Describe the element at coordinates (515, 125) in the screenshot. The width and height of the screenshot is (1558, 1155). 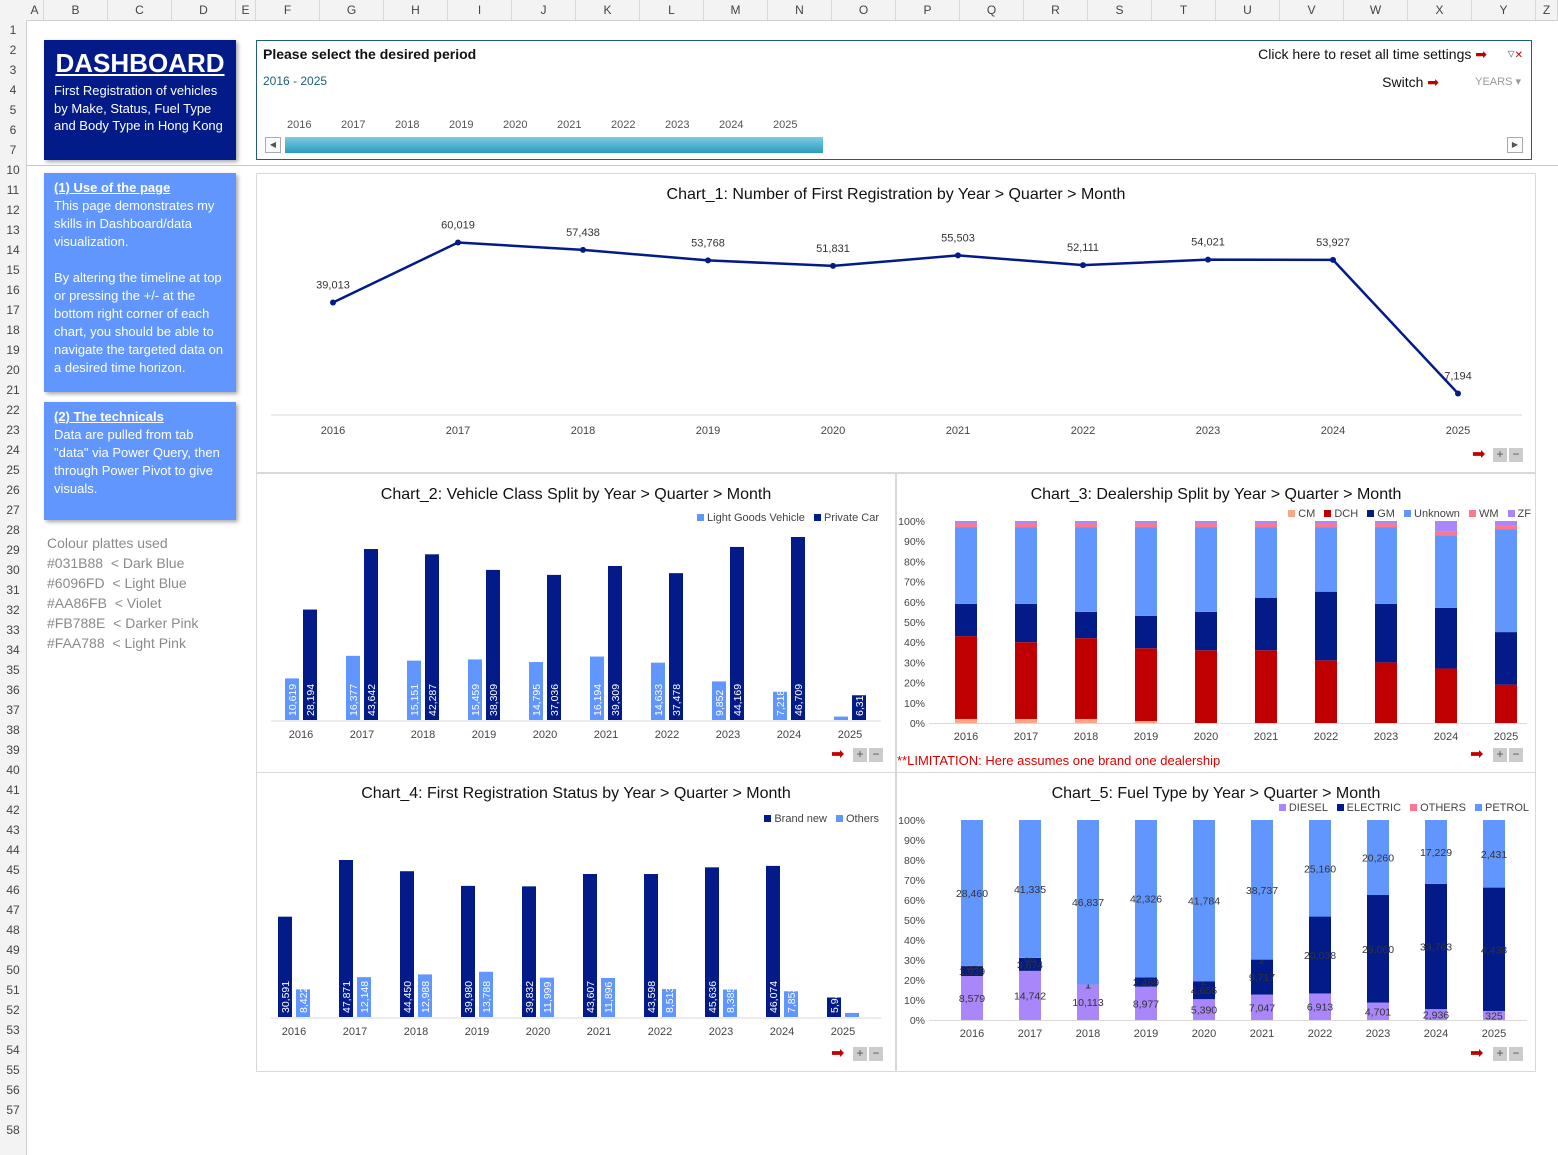
I see `timeline-year: 2020` at that location.